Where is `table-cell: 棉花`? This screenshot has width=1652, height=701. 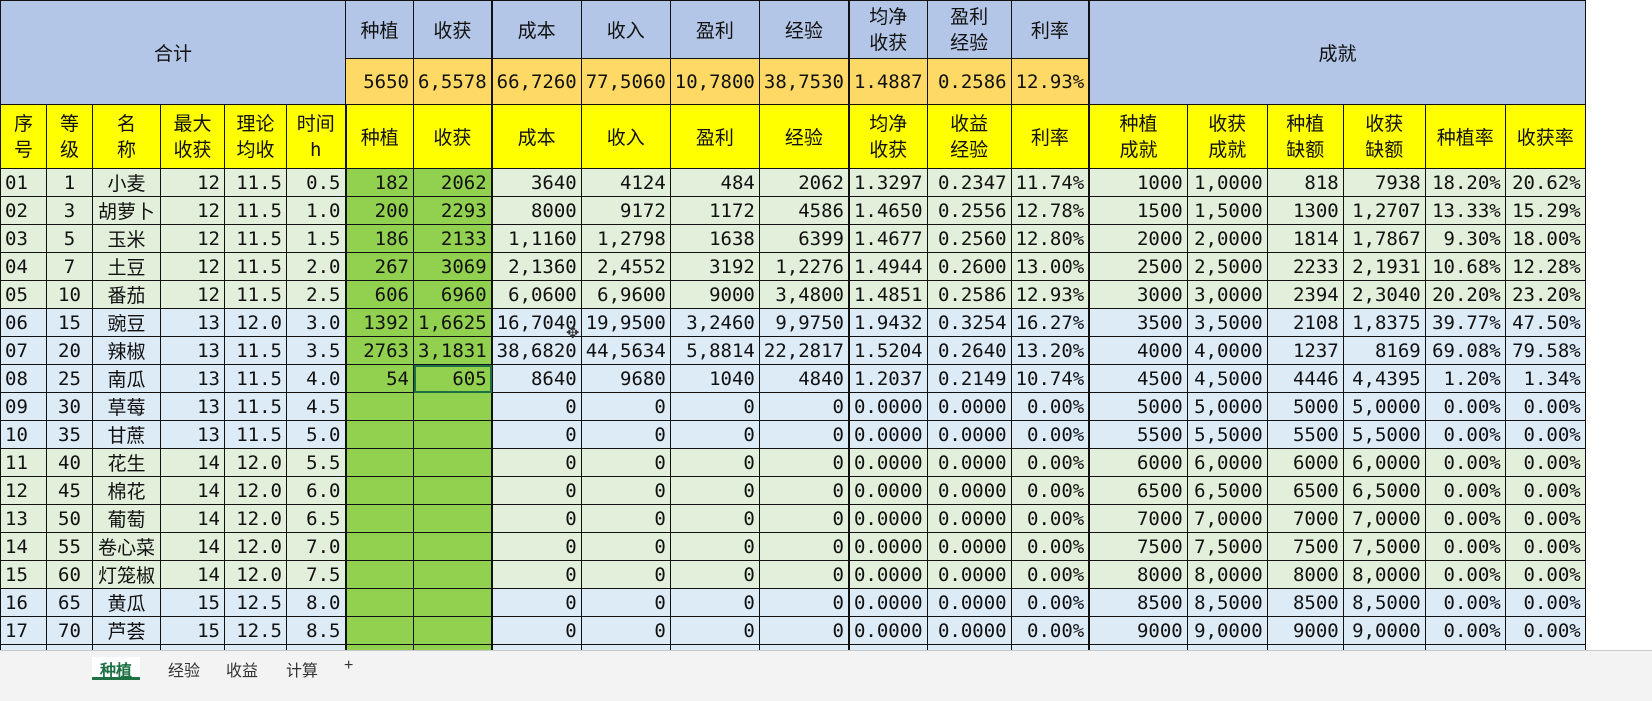
table-cell: 棉花 is located at coordinates (126, 490).